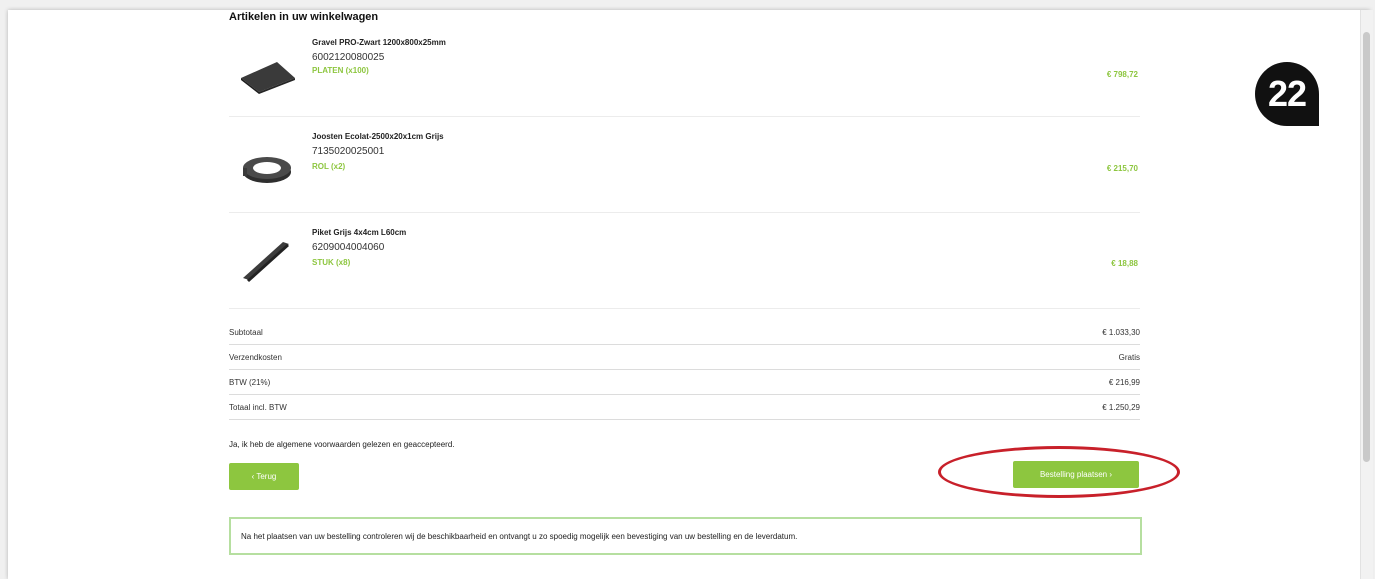 The height and width of the screenshot is (579, 1375). I want to click on subtotal-value: € 1.033,30, so click(1121, 332).